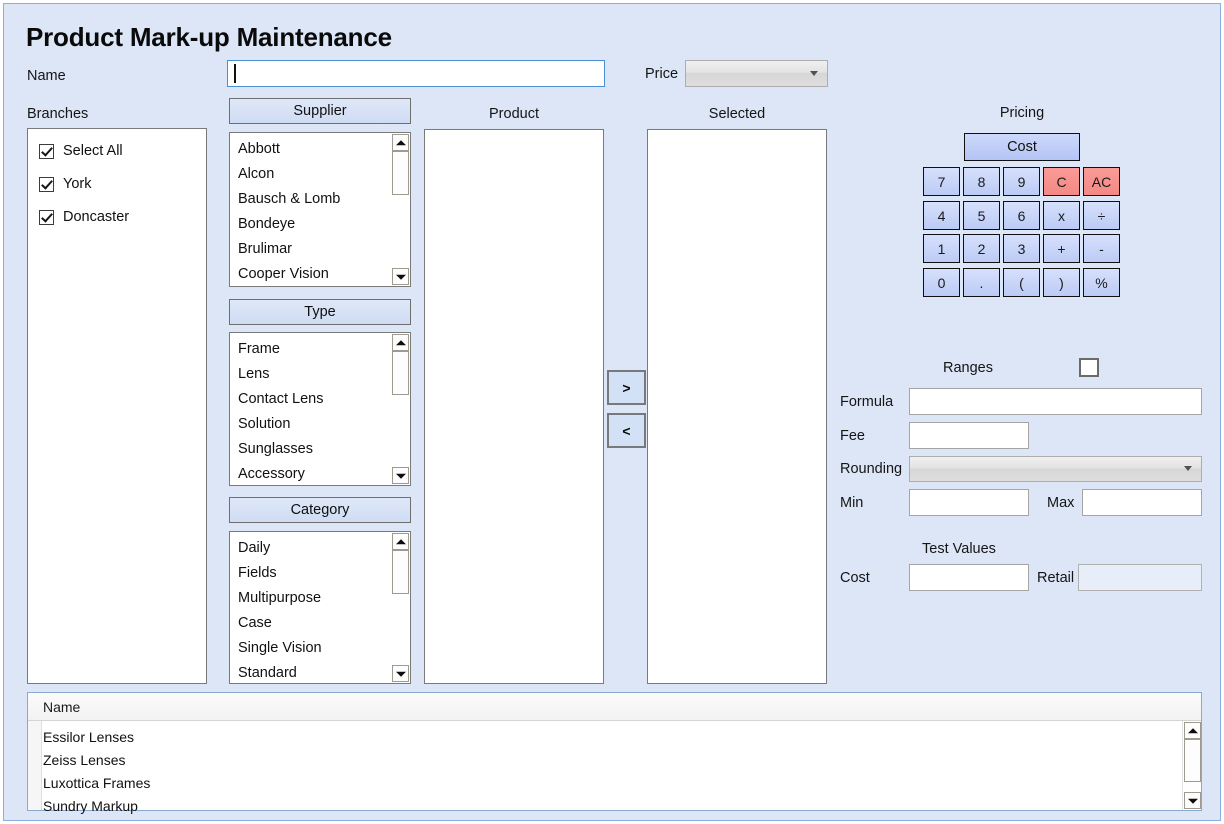 The height and width of the screenshot is (824, 1224). What do you see at coordinates (314, 672) in the screenshot?
I see `list-item: Standard` at bounding box center [314, 672].